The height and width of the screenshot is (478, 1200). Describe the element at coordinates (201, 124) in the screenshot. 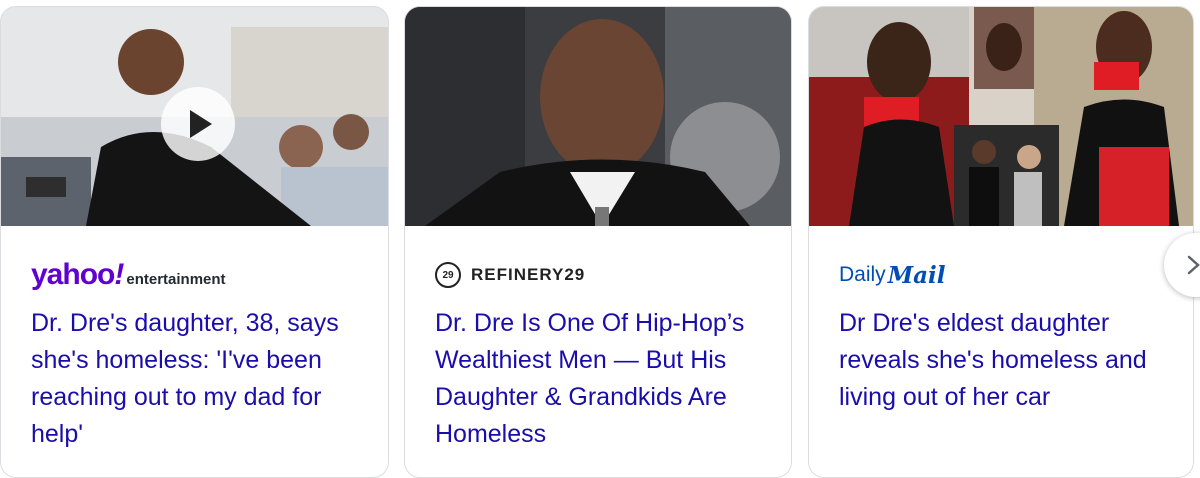

I see `play-icon` at that location.